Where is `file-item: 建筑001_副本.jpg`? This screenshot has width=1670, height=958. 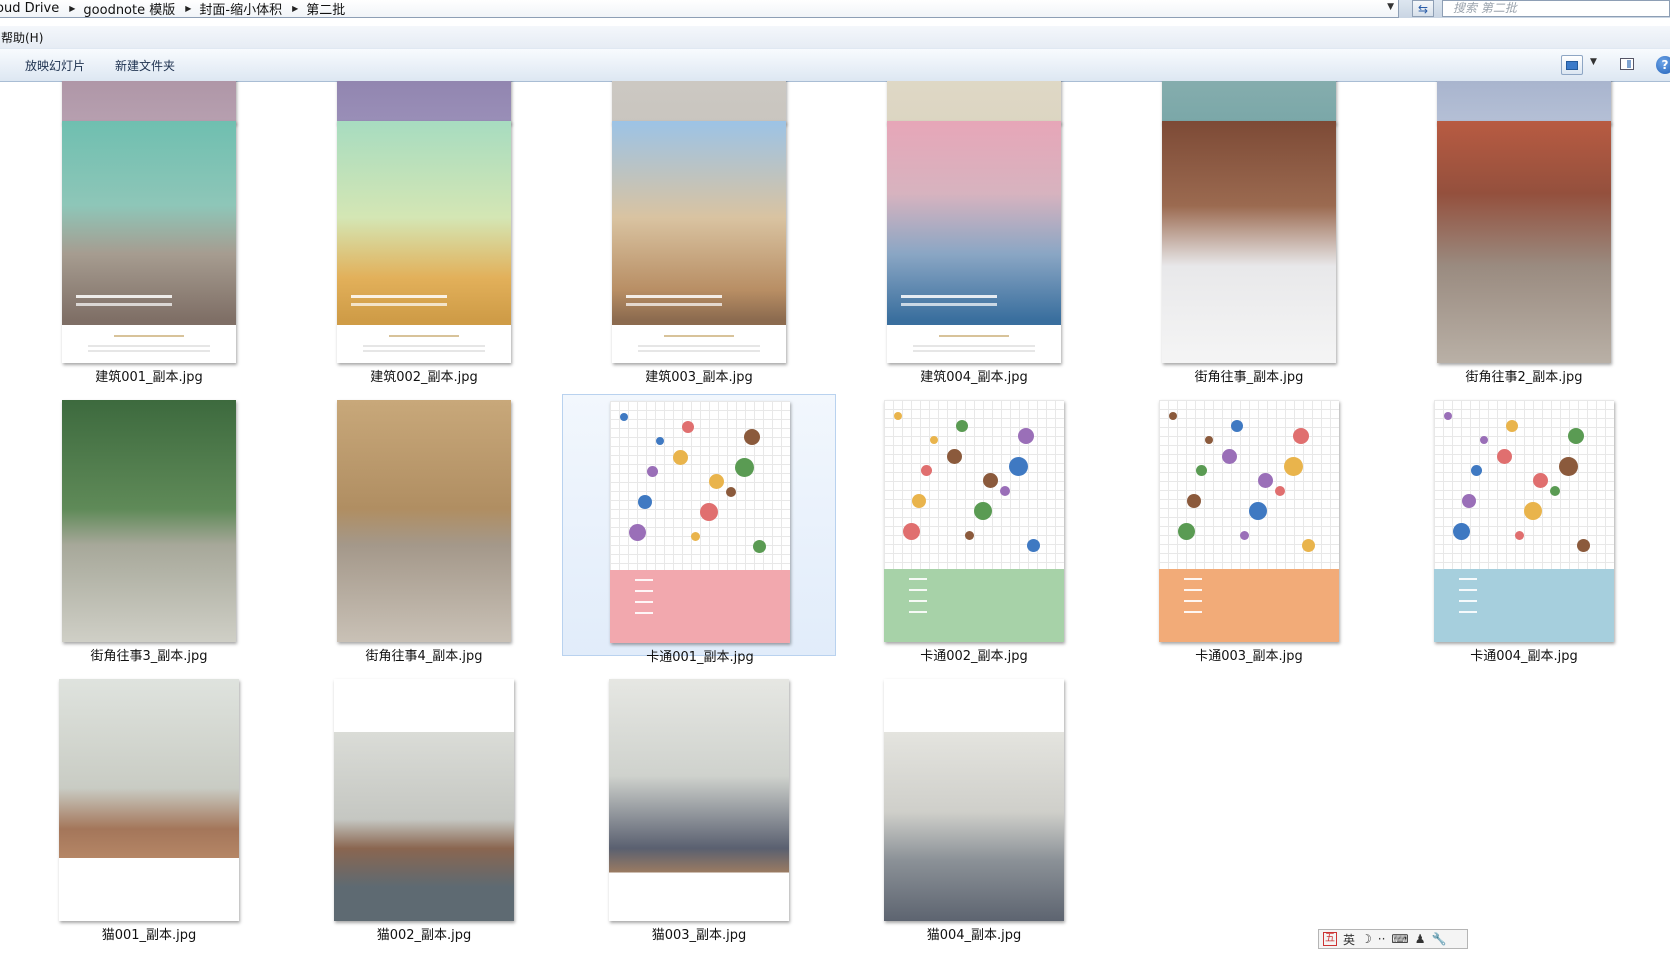 file-item: 建筑001_副本.jpg is located at coordinates (149, 250).